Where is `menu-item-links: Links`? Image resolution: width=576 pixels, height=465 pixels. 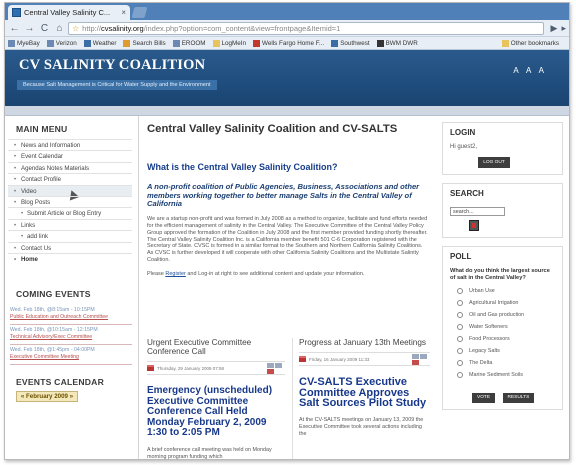 menu-item-links: Links is located at coordinates (70, 224).